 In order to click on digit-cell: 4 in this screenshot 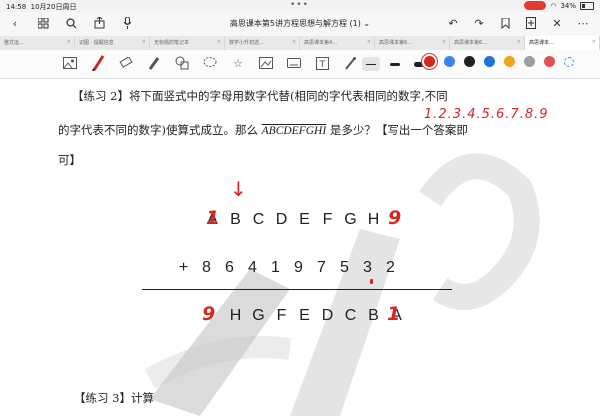, I will do `click(252, 267)`.